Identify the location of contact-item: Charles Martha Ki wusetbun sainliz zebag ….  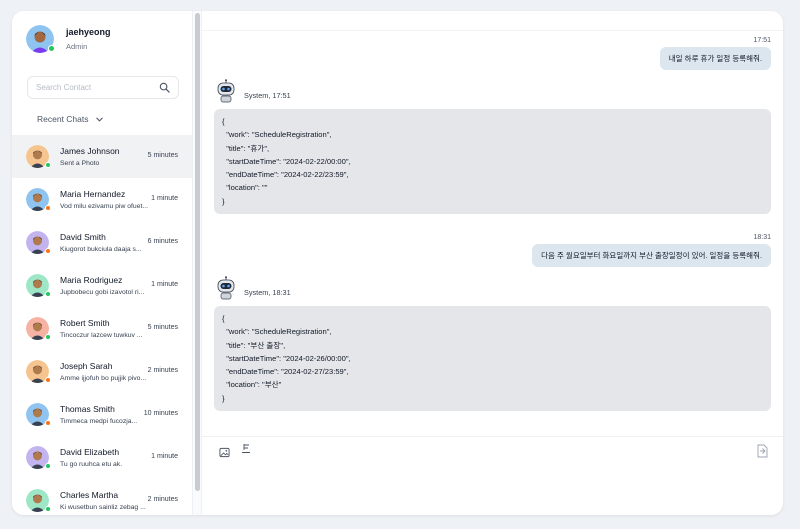
(102, 497).